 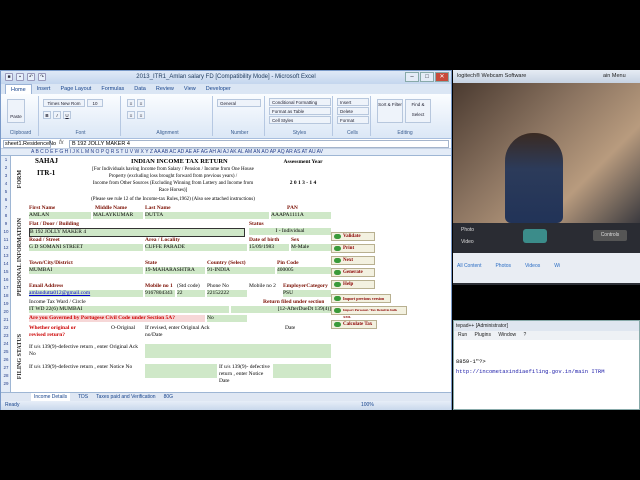 I want to click on phone-field: 22152222, so click(x=227, y=293).